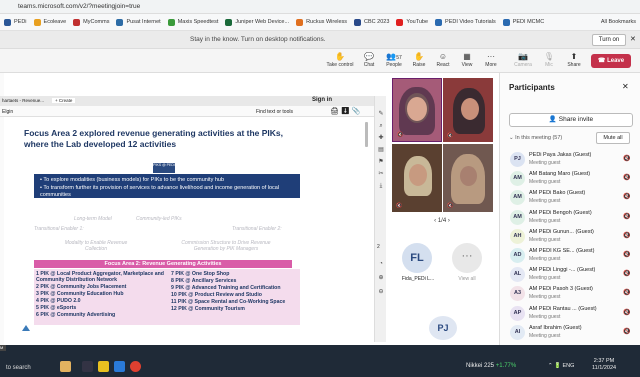 The image size is (640, 377). What do you see at coordinates (381, 114) in the screenshot?
I see `tool-icon: ✎` at bounding box center [381, 114].